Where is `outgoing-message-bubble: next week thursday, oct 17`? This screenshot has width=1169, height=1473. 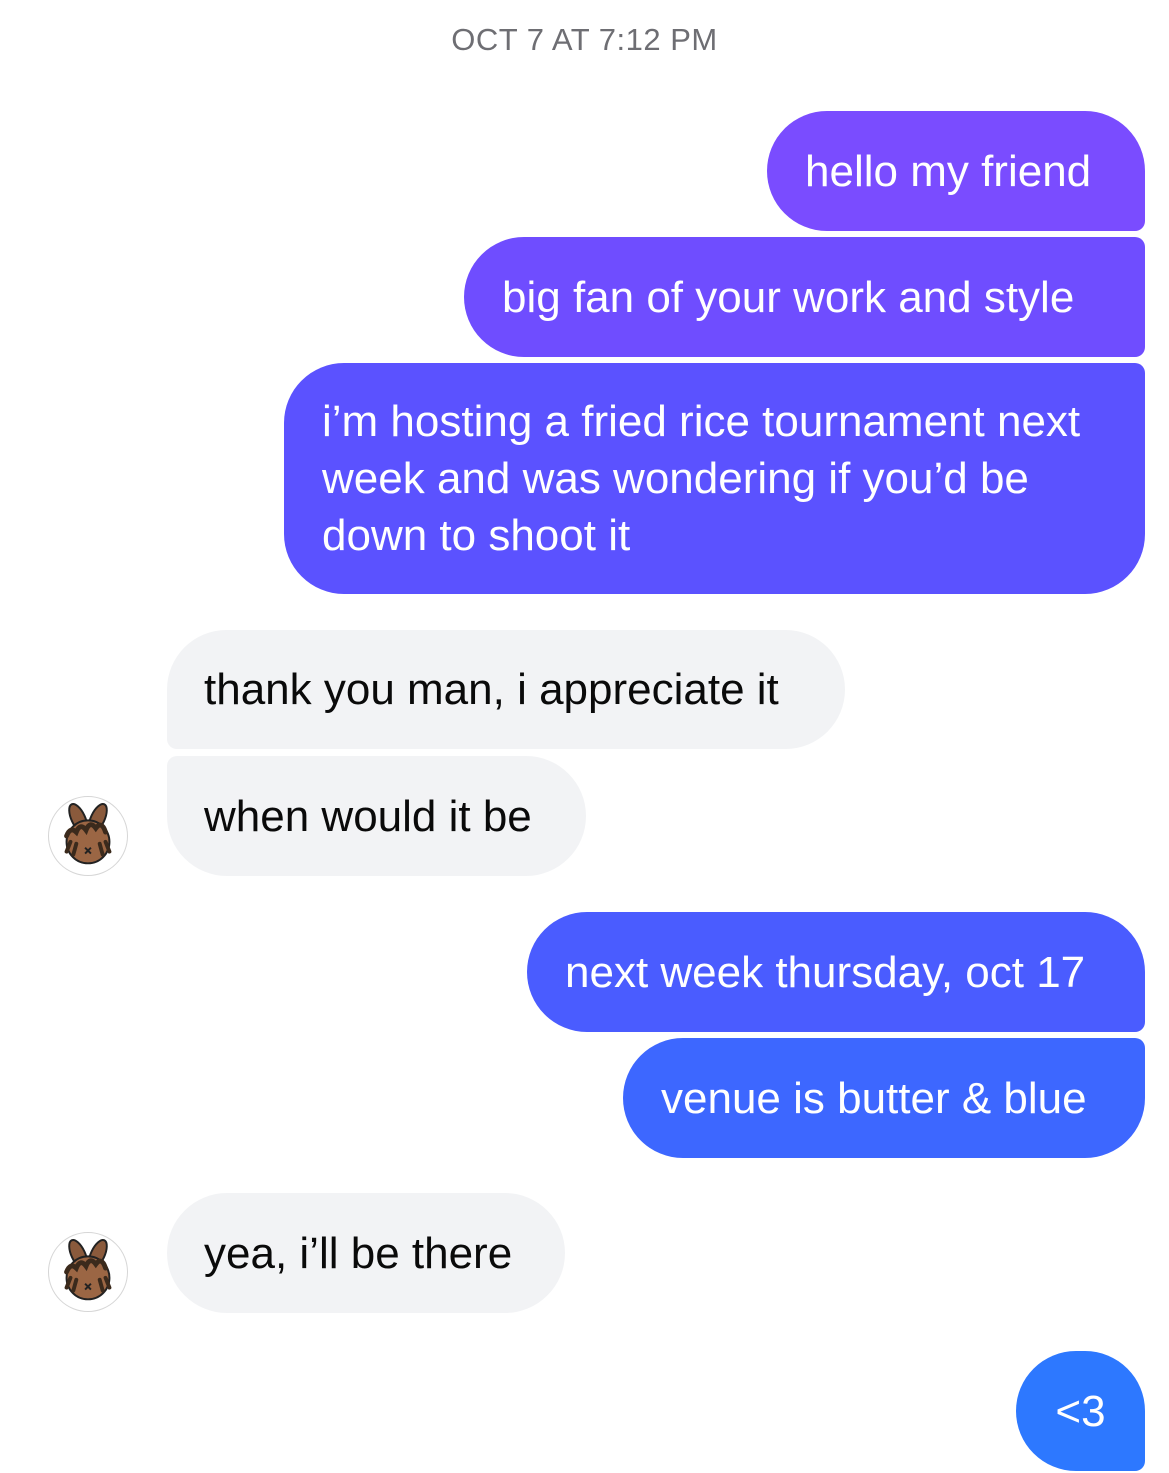
outgoing-message-bubble: next week thursday, oct 17 is located at coordinates (836, 972).